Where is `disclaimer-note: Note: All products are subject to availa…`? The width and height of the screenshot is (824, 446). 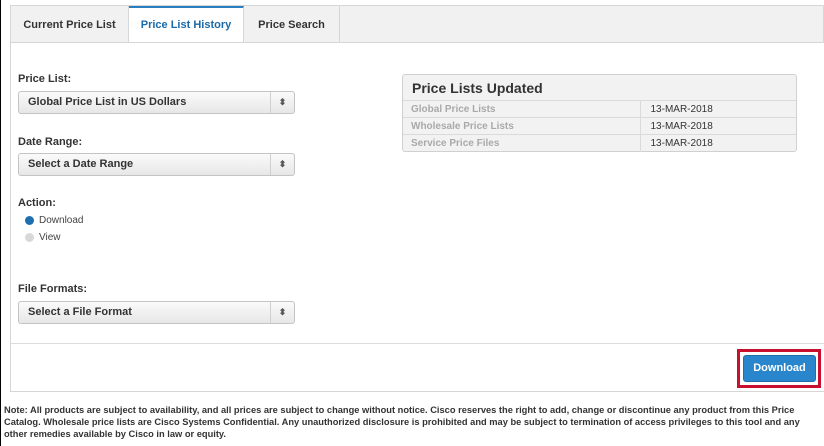 disclaimer-note: Note: All products are subject to availa… is located at coordinates (402, 422).